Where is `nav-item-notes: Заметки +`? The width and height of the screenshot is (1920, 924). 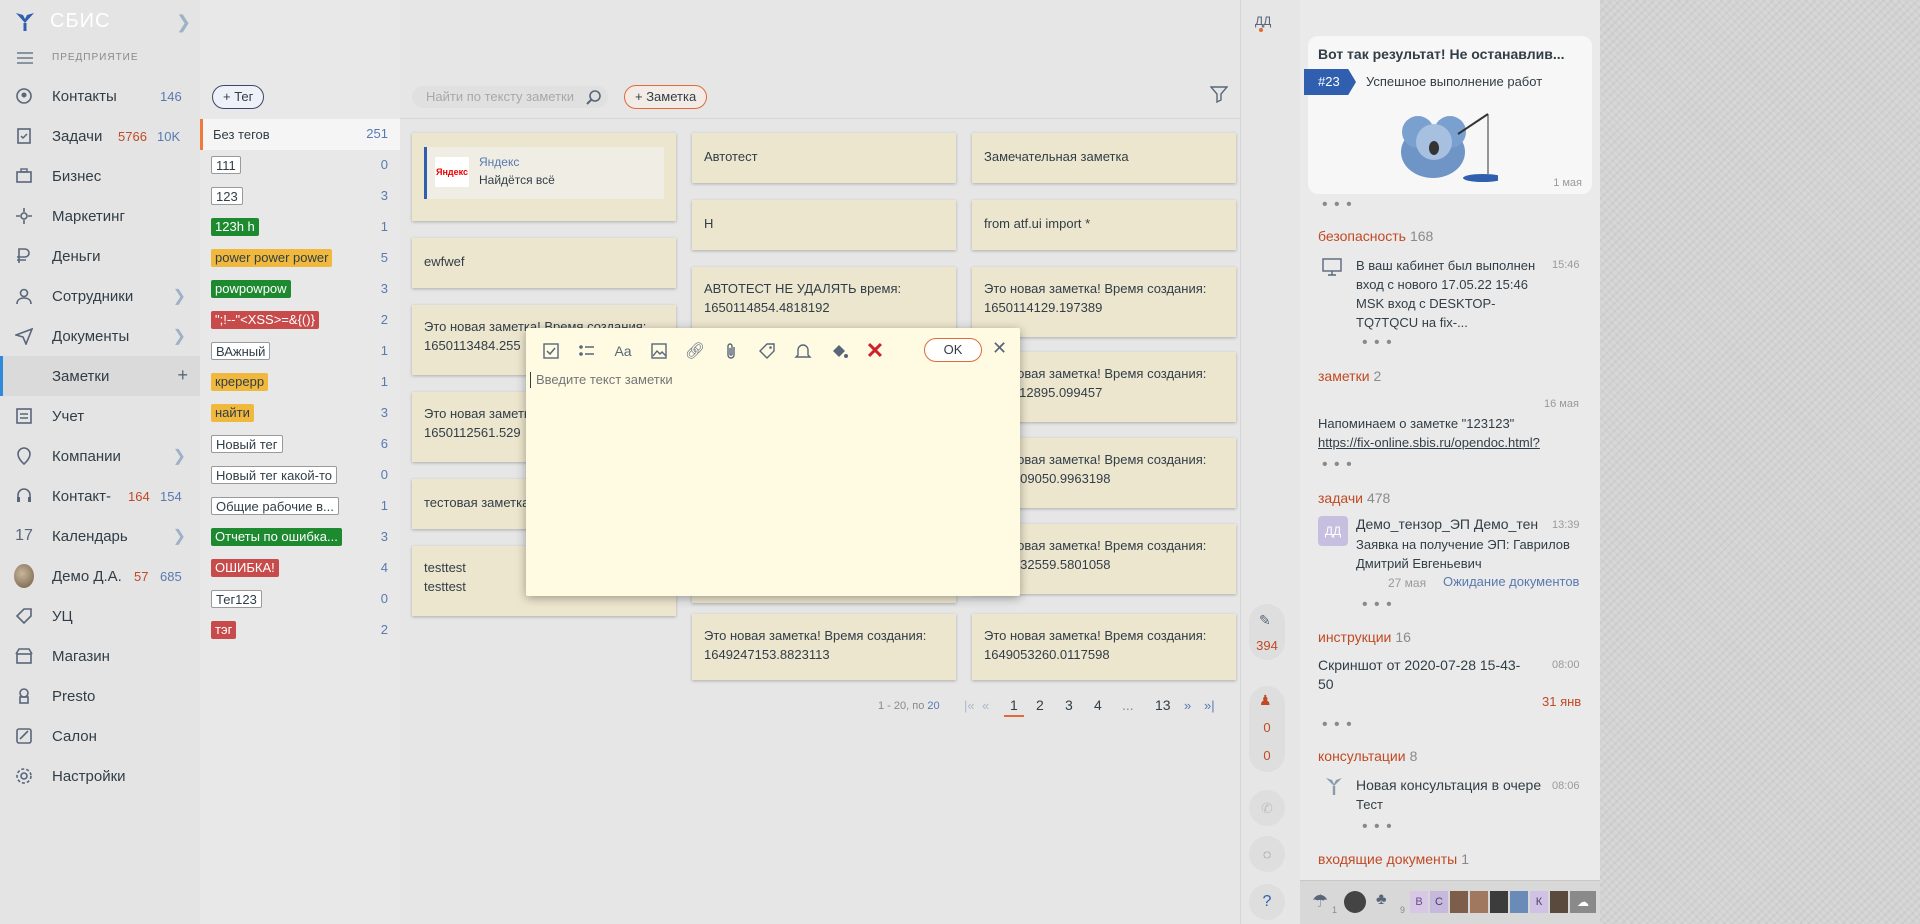 nav-item-notes: Заметки + is located at coordinates (100, 376).